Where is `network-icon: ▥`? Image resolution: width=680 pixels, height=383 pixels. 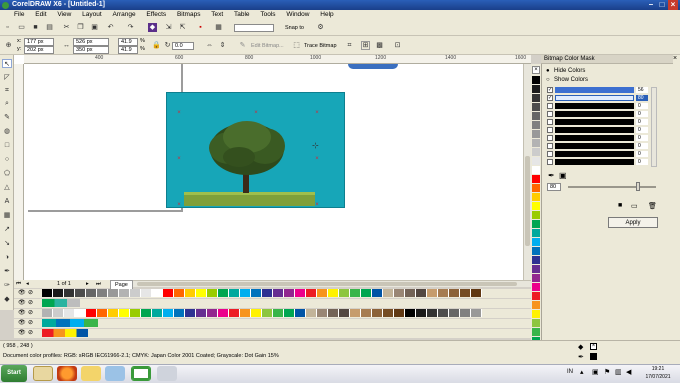
network-icon: ▥ is located at coordinates (618, 372).